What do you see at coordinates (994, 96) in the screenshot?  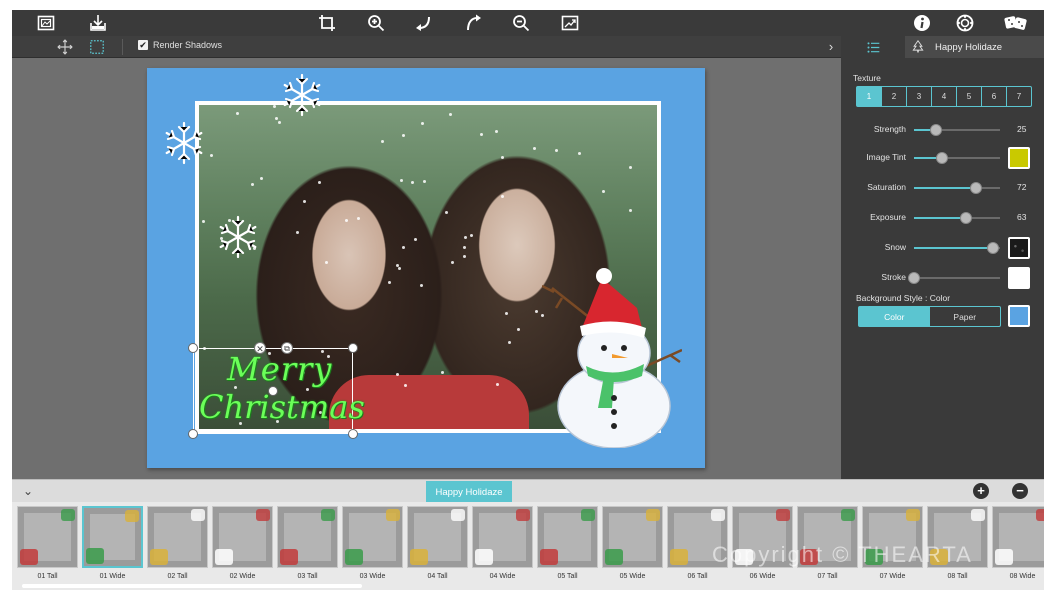 I see `texture-option-6: 6` at bounding box center [994, 96].